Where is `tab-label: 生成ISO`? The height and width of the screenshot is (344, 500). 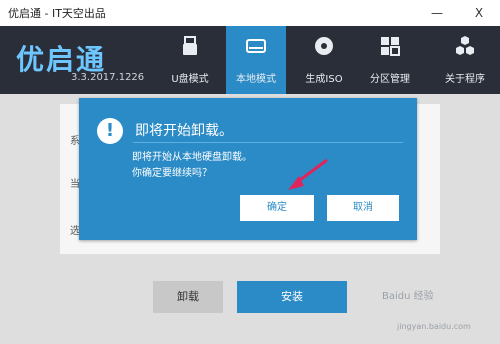
tab-label: 生成ISO is located at coordinates (324, 79).